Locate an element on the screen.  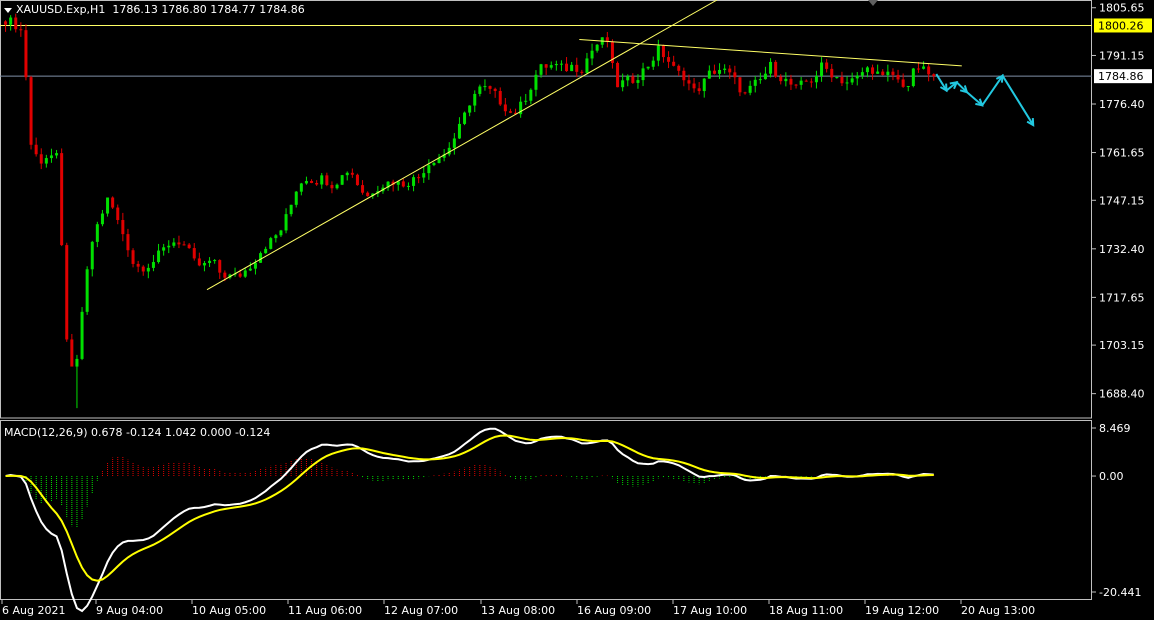
forecast-path is located at coordinates (985, 99).